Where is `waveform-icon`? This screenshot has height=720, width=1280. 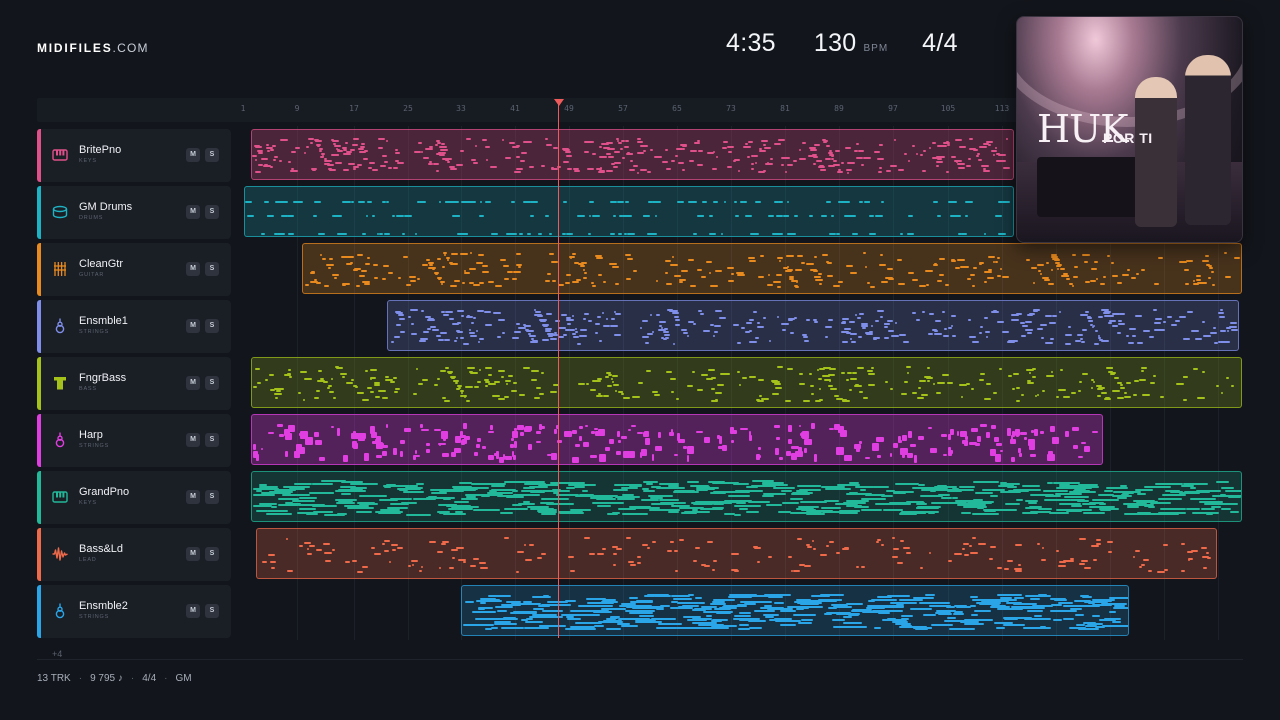 waveform-icon is located at coordinates (60, 554).